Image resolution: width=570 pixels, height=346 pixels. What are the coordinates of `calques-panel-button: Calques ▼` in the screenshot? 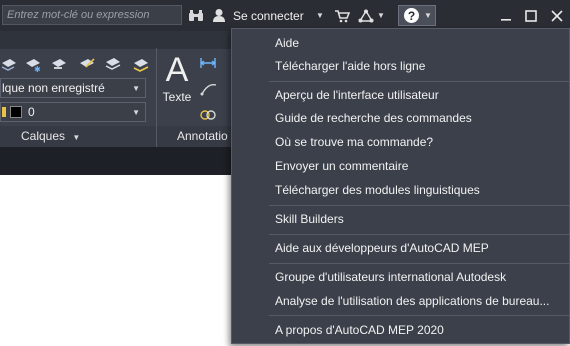 It's located at (50, 136).